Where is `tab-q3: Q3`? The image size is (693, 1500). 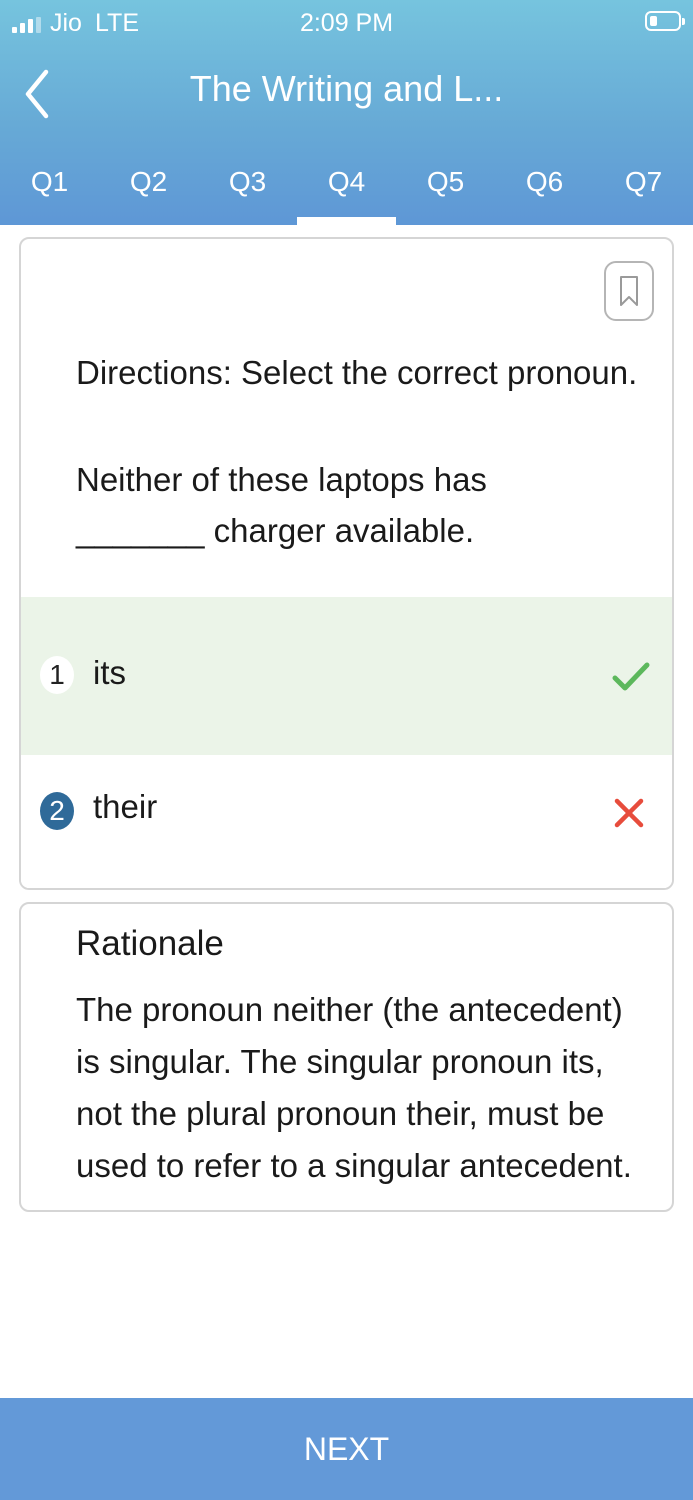 tab-q3: Q3 is located at coordinates (247, 187).